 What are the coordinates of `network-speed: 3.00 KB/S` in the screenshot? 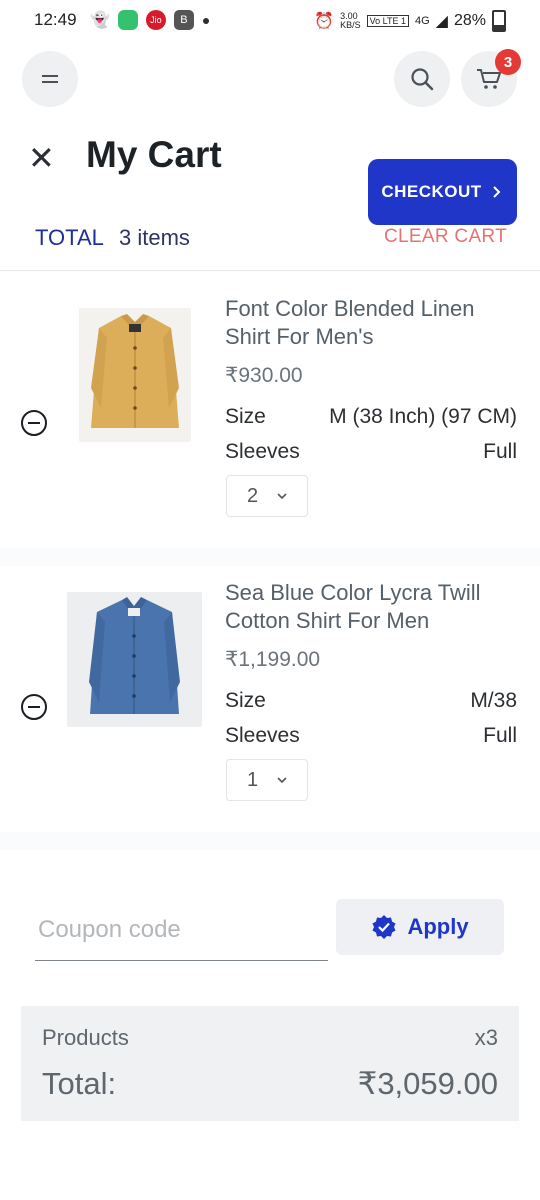 It's located at (350, 20).